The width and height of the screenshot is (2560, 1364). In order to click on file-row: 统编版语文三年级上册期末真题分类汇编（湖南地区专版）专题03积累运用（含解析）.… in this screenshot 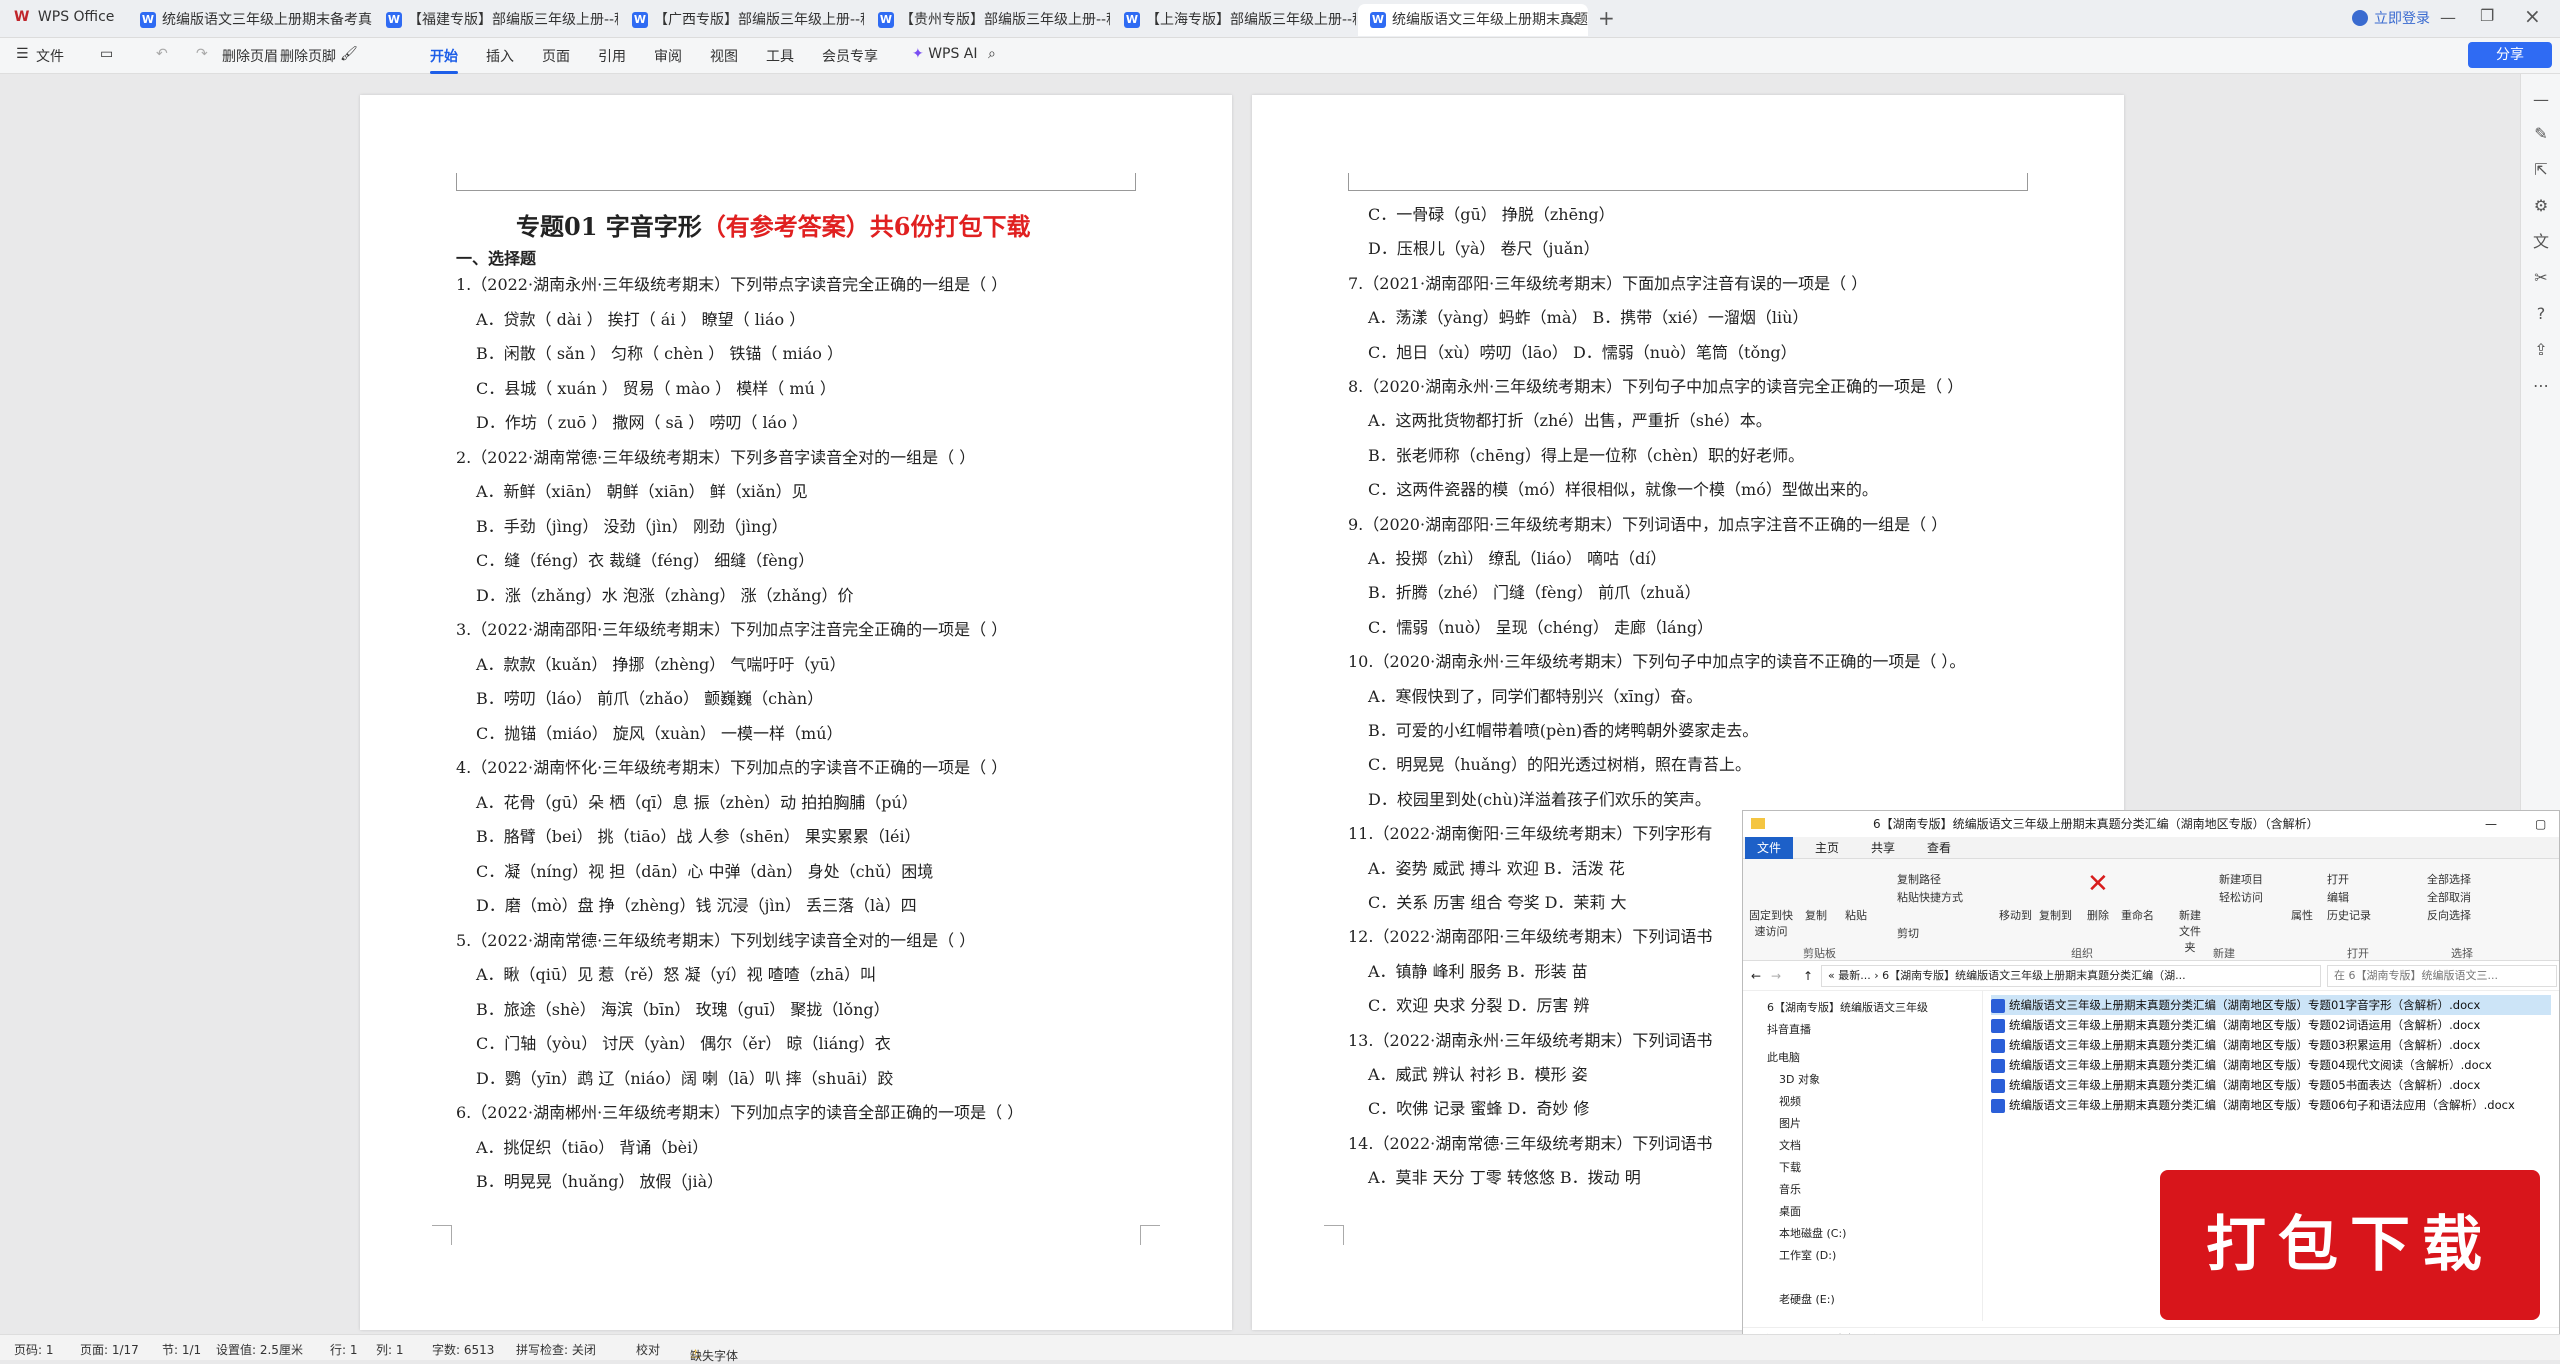, I will do `click(2271, 1045)`.